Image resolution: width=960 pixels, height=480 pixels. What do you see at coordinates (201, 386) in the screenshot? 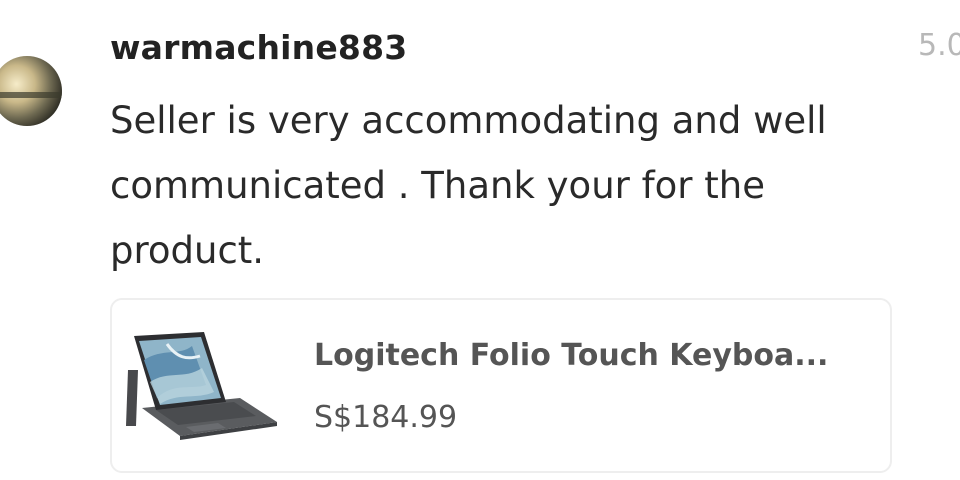
I see `tablet-keyboard-case-image` at bounding box center [201, 386].